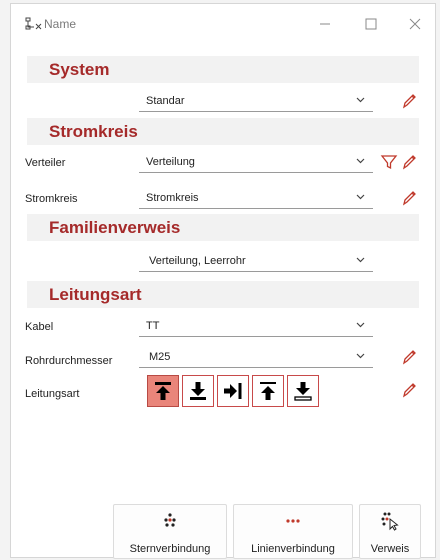  Describe the element at coordinates (223, 24) in the screenshot. I see `title-bar: Name` at that location.